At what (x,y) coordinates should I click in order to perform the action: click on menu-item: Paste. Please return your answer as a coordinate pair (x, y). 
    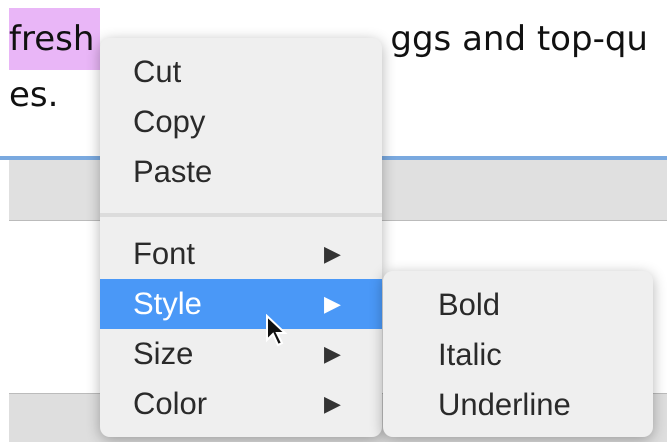
    Looking at the image, I should click on (241, 172).